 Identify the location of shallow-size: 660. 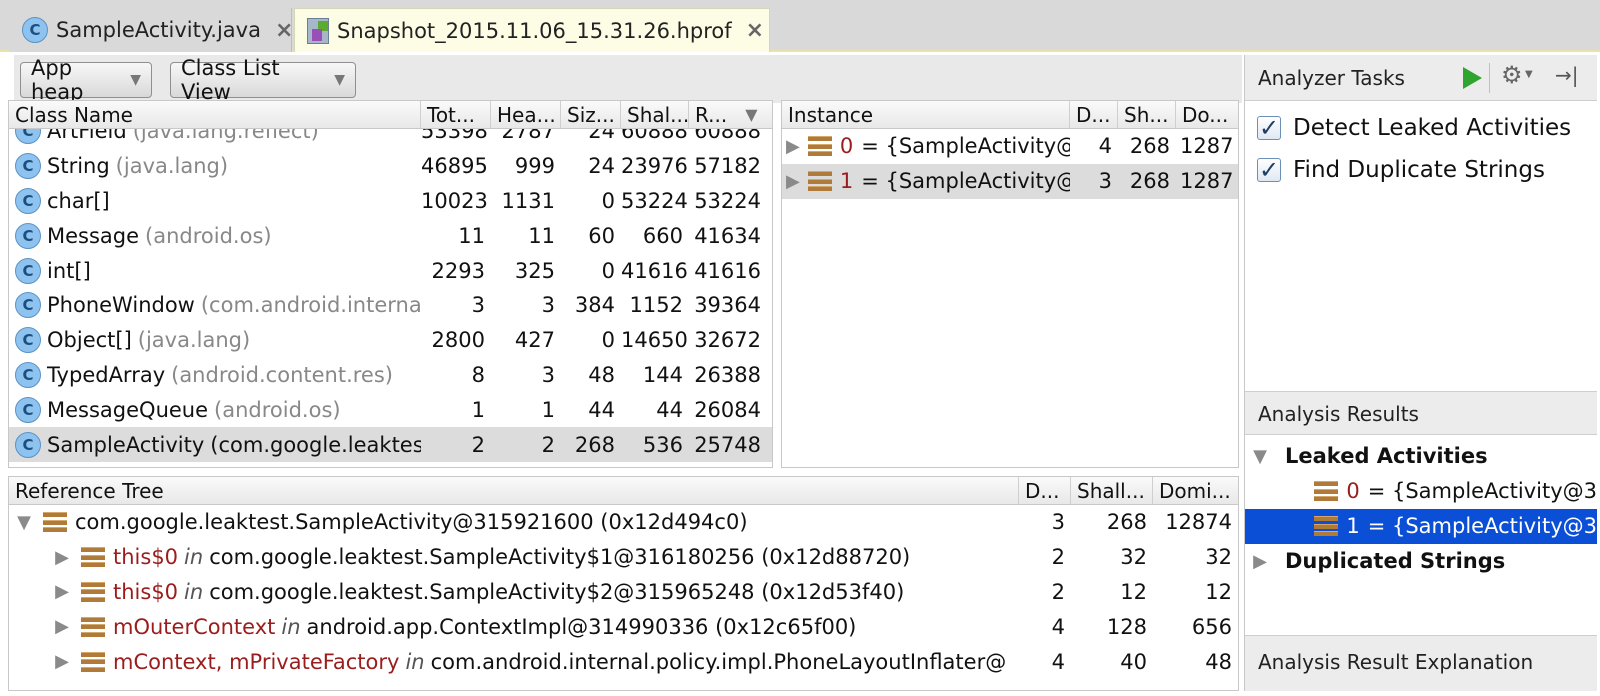
(662, 235).